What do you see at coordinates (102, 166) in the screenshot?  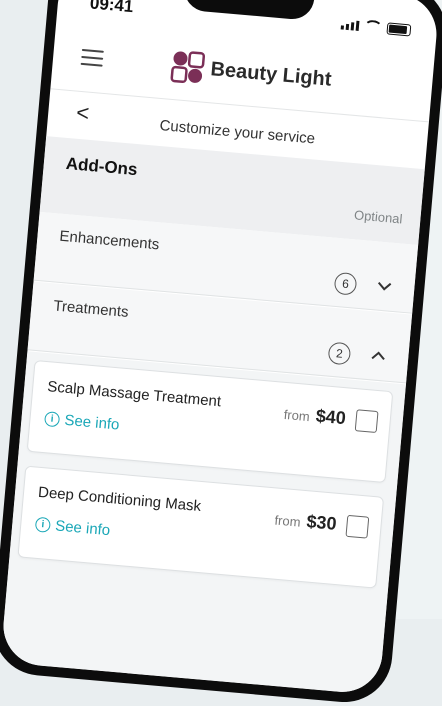 I see `addons-title: Add-Ons` at bounding box center [102, 166].